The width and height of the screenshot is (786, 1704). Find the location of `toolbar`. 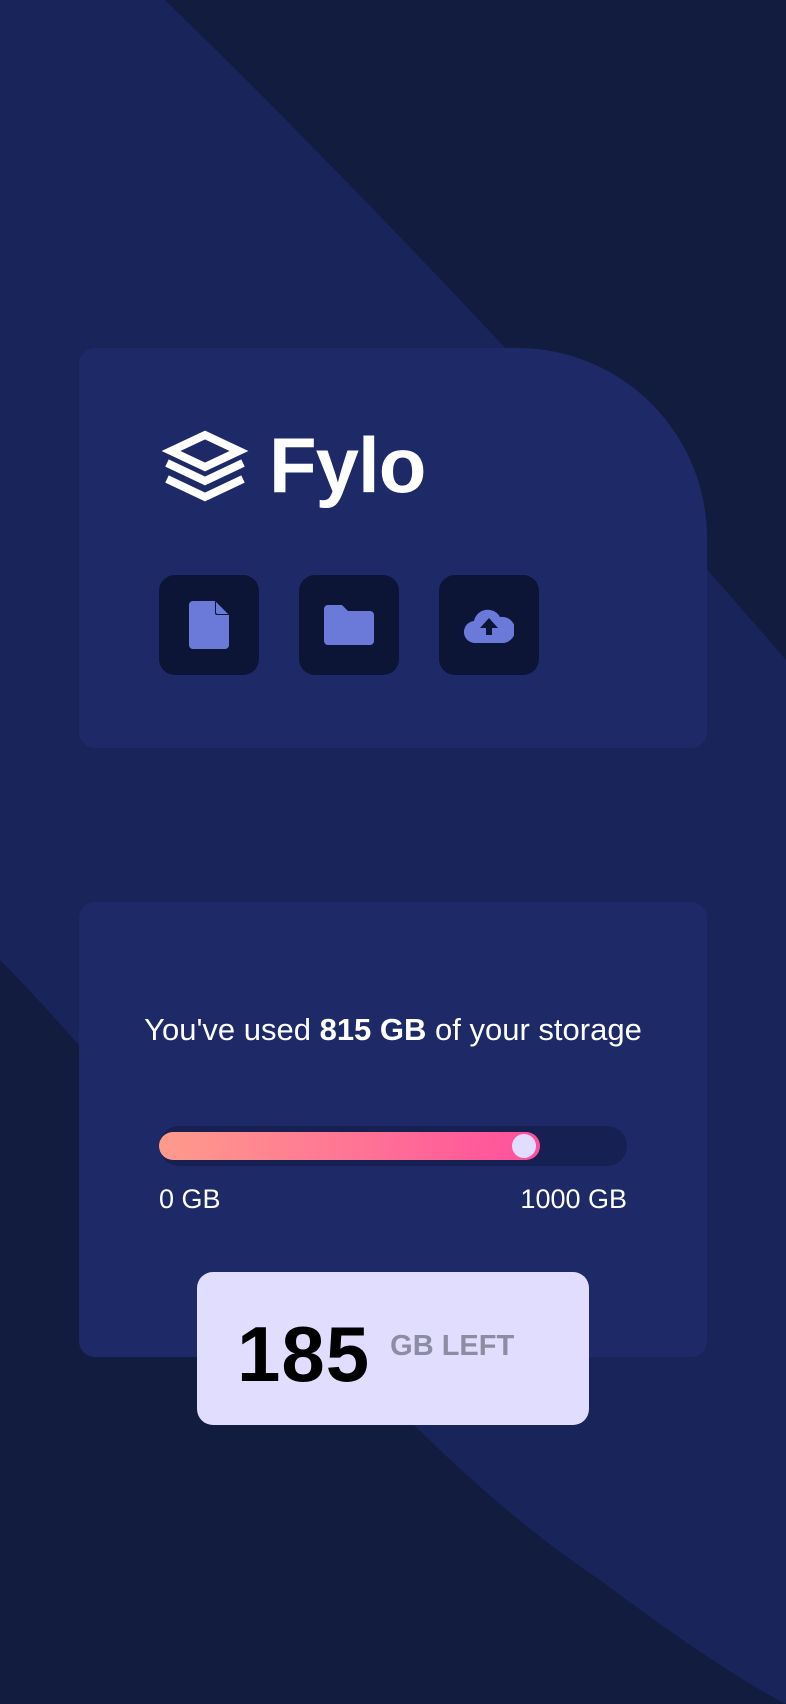

toolbar is located at coordinates (369, 625).